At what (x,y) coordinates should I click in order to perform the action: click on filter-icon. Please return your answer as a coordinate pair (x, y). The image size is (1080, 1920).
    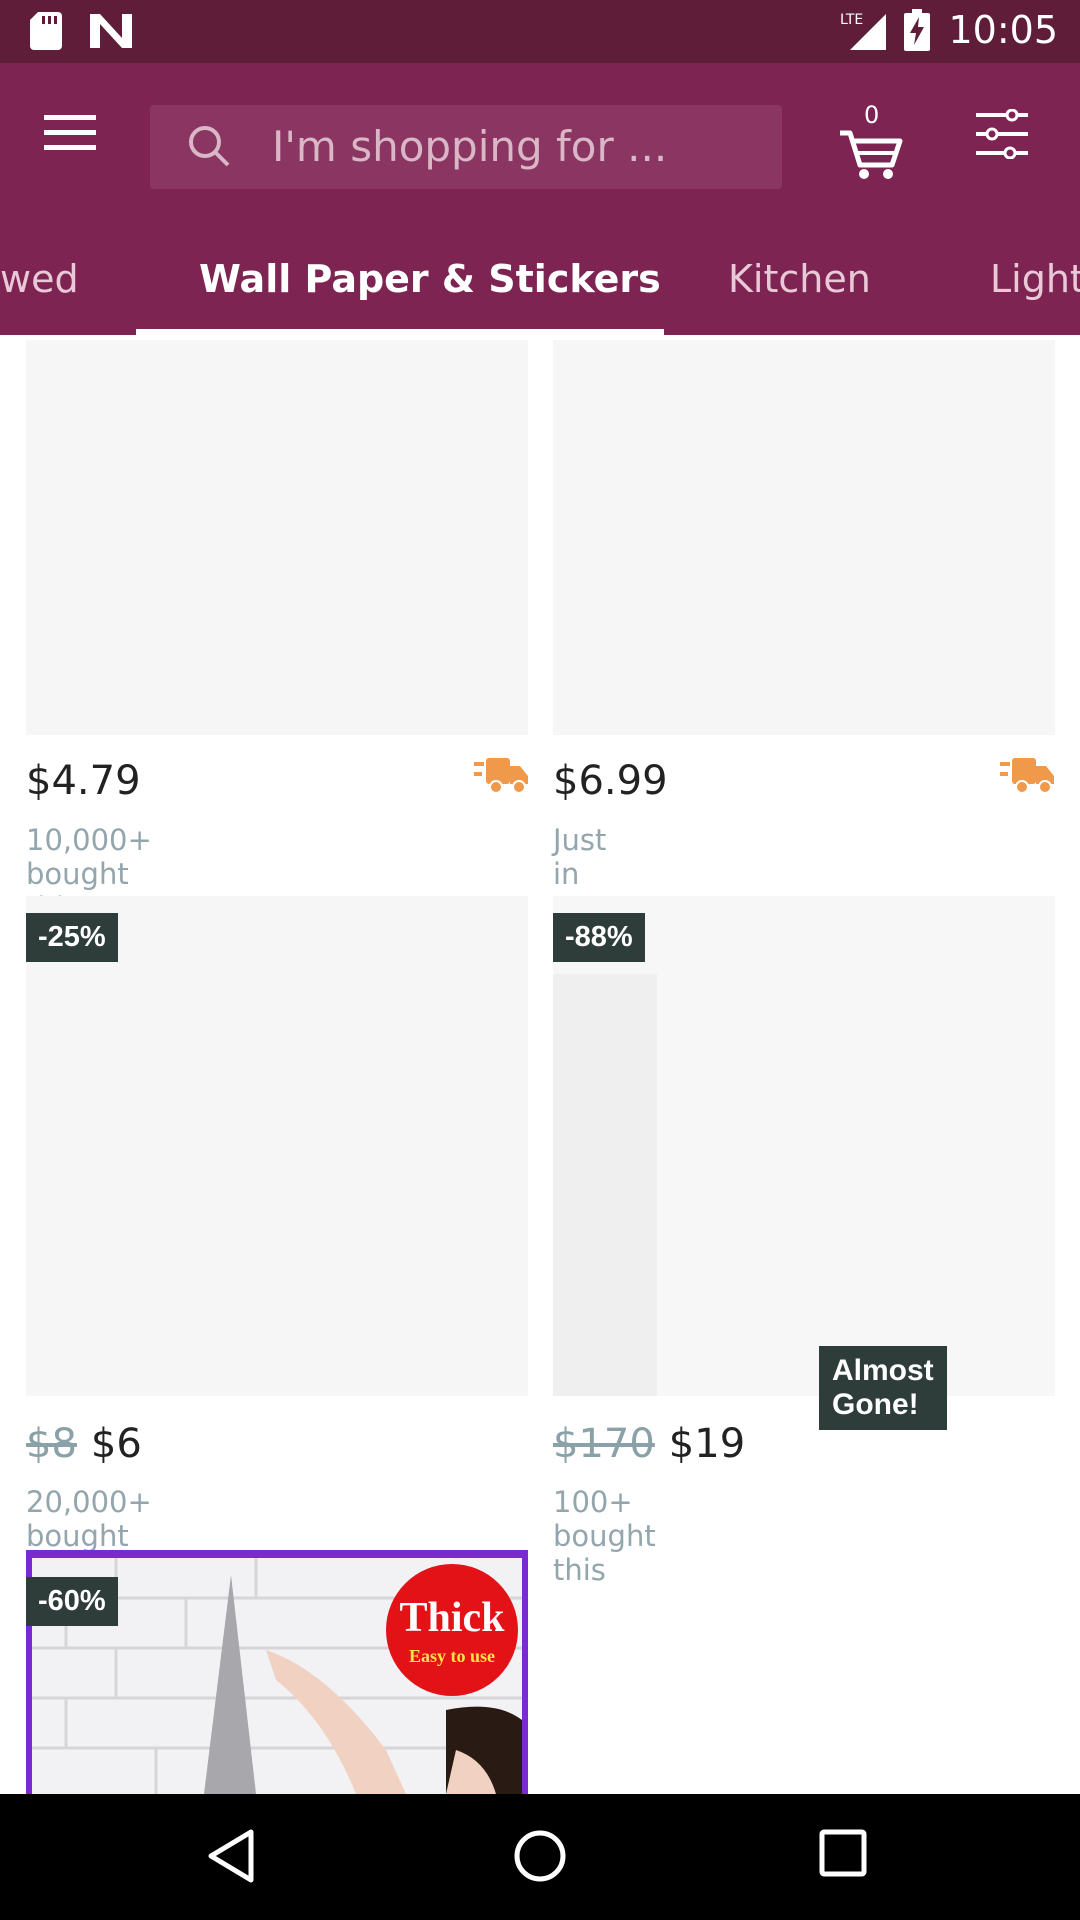
    Looking at the image, I should click on (1002, 134).